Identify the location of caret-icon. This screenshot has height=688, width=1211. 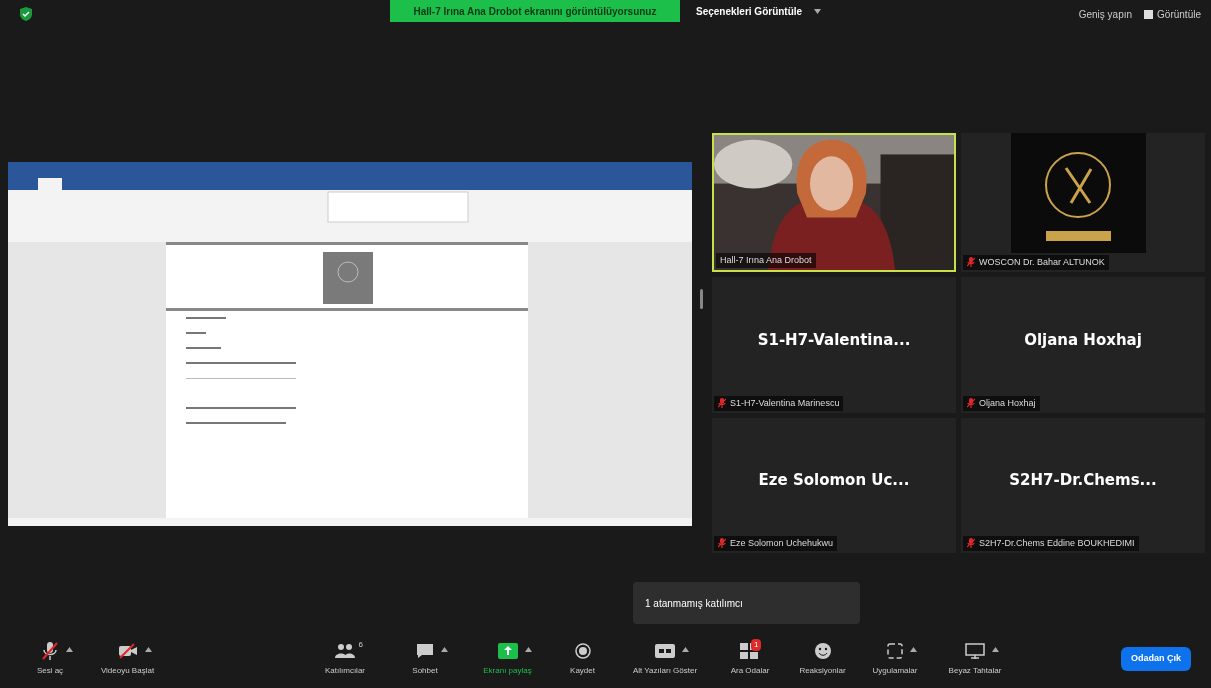
(818, 11).